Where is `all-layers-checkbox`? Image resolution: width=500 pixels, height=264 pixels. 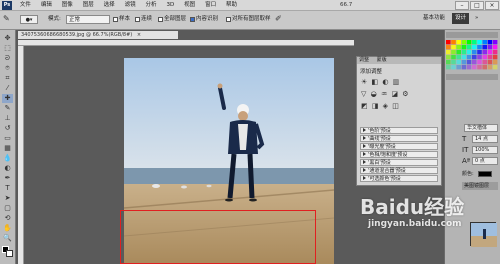 all-layers-checkbox is located at coordinates (160, 19).